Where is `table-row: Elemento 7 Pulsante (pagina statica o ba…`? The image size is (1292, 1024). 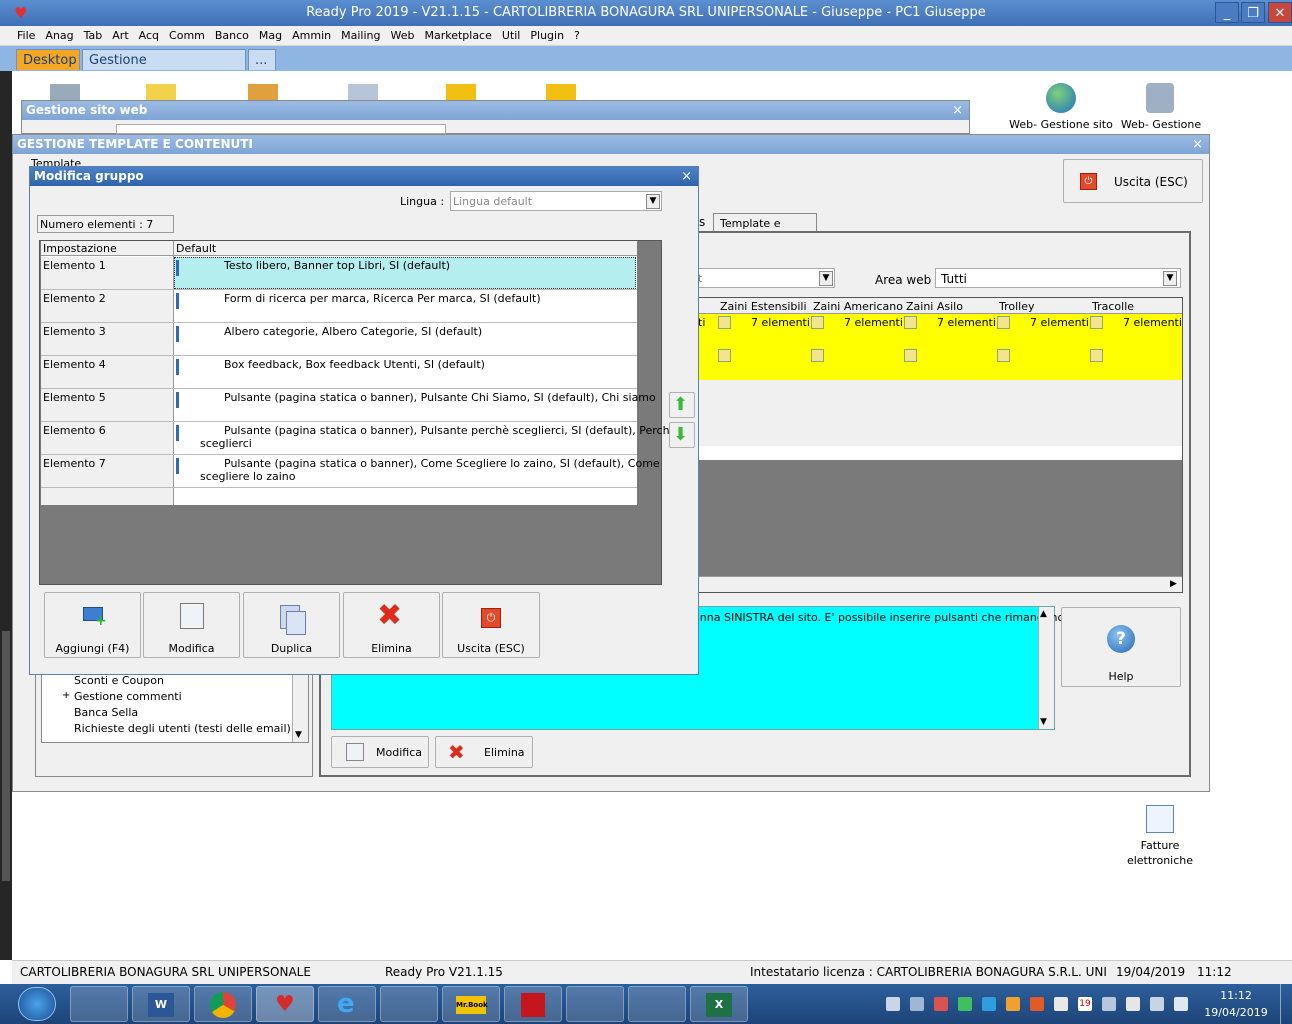
table-row: Elemento 7 Pulsante (pagina statica o ba… is located at coordinates (350, 471).